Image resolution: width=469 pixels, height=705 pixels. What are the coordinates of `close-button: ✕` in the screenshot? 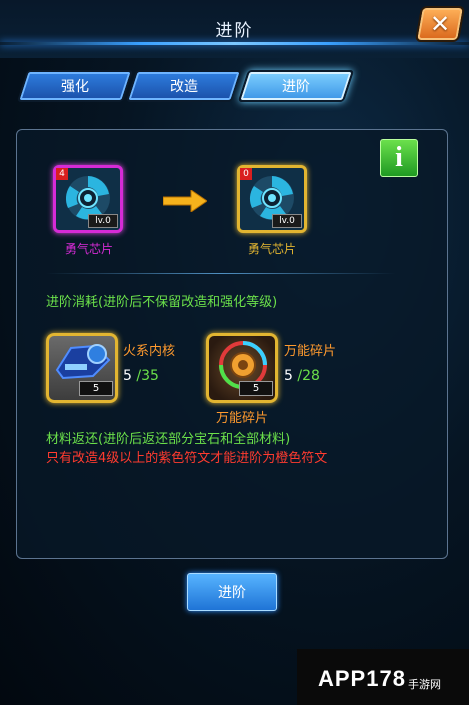 It's located at (440, 24).